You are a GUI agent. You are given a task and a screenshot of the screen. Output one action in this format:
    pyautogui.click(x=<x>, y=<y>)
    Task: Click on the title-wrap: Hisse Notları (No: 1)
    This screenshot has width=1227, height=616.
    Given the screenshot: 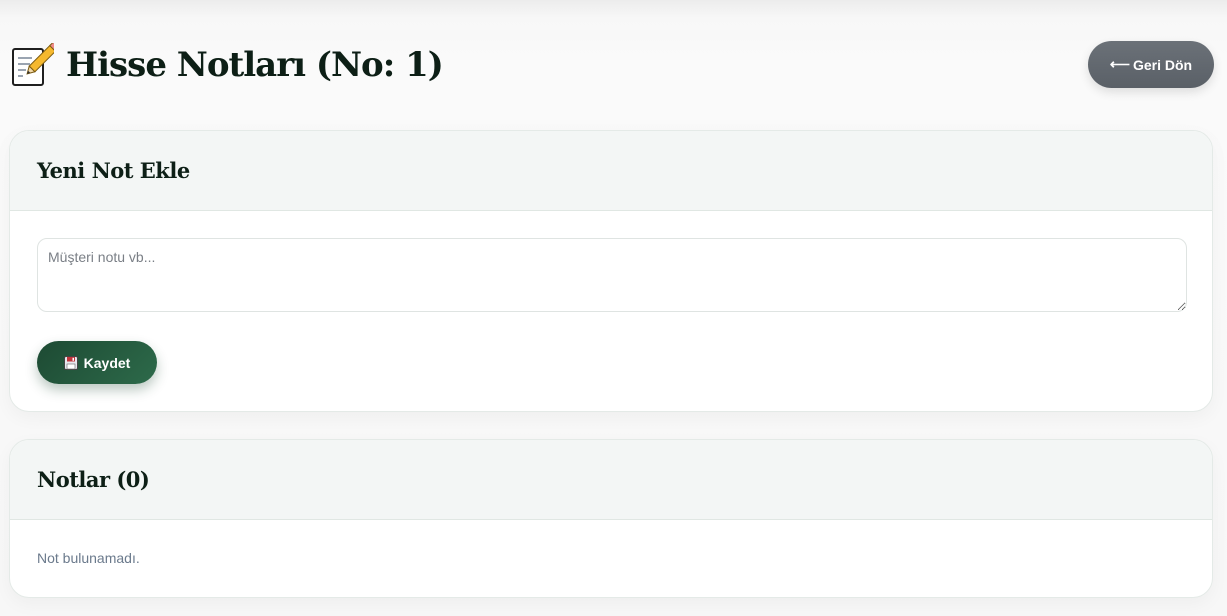 What is the action you would take?
    pyautogui.click(x=227, y=65)
    